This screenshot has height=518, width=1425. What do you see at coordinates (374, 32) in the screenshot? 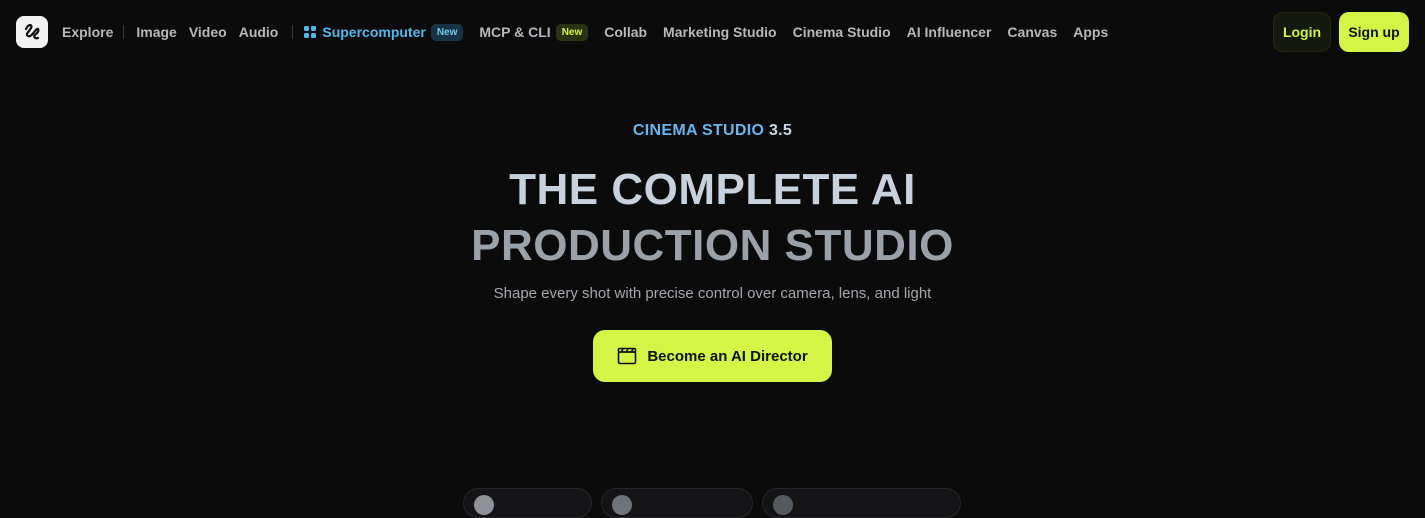
I see `nav-supercomputer-label: Supercomputer` at bounding box center [374, 32].